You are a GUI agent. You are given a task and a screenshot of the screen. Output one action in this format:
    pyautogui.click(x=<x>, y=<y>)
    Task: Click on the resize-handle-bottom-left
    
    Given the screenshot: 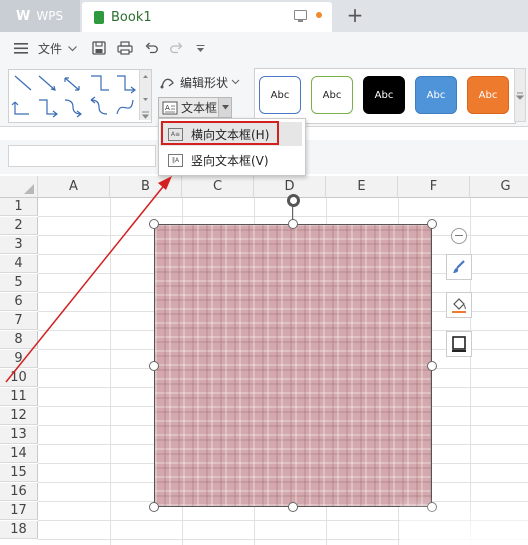 What is the action you would take?
    pyautogui.click(x=154, y=507)
    